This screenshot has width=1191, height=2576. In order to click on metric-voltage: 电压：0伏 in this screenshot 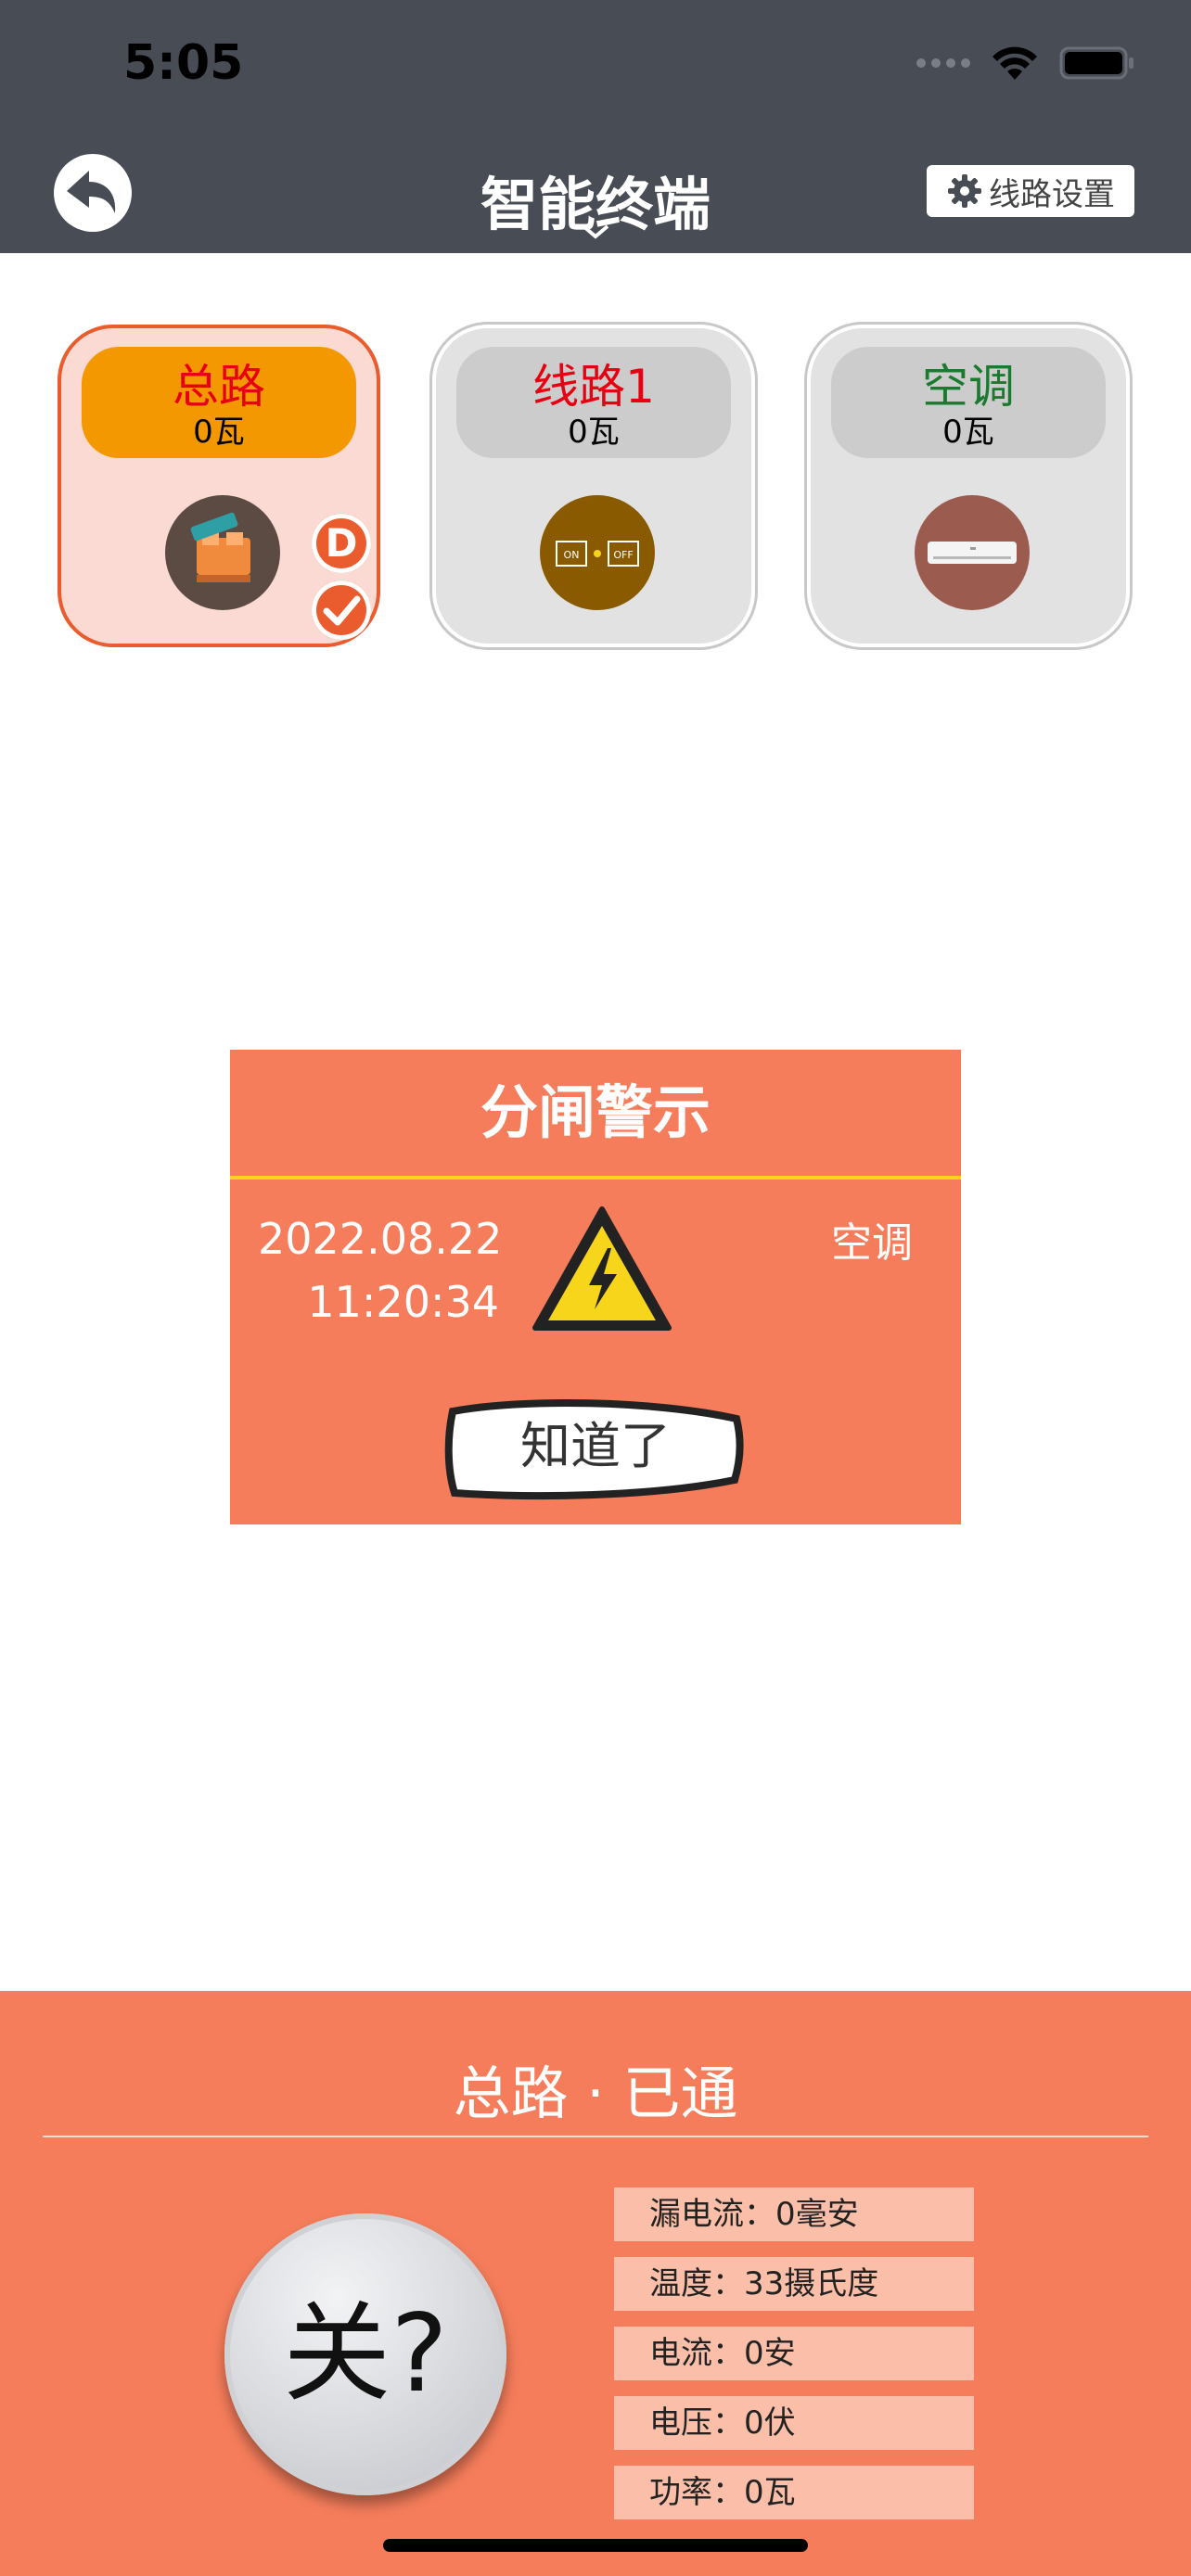, I will do `click(794, 2423)`.